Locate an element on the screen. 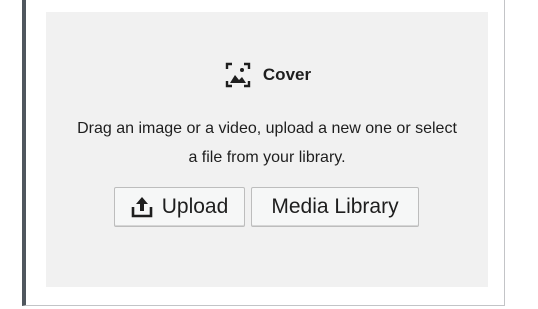 The width and height of the screenshot is (538, 309). placeholder-actions: Upload Media Library is located at coordinates (266, 207).